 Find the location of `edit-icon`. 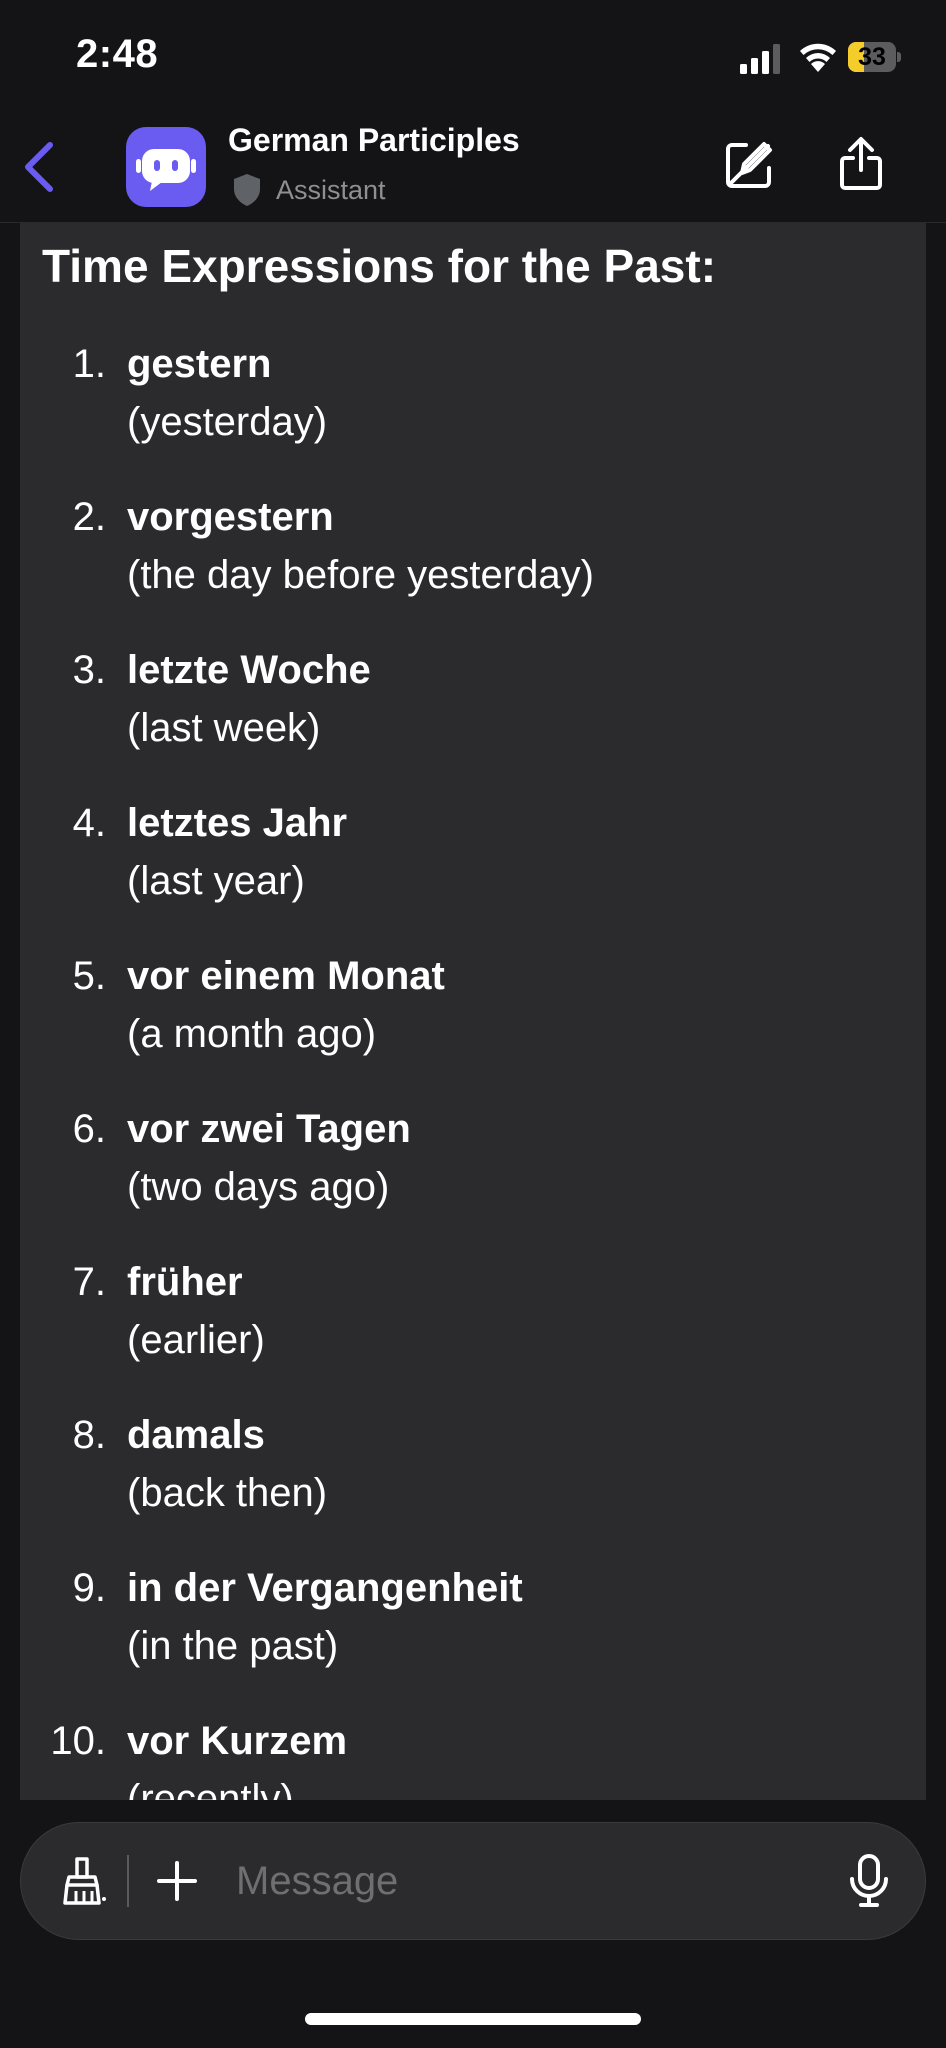

edit-icon is located at coordinates (749, 165).